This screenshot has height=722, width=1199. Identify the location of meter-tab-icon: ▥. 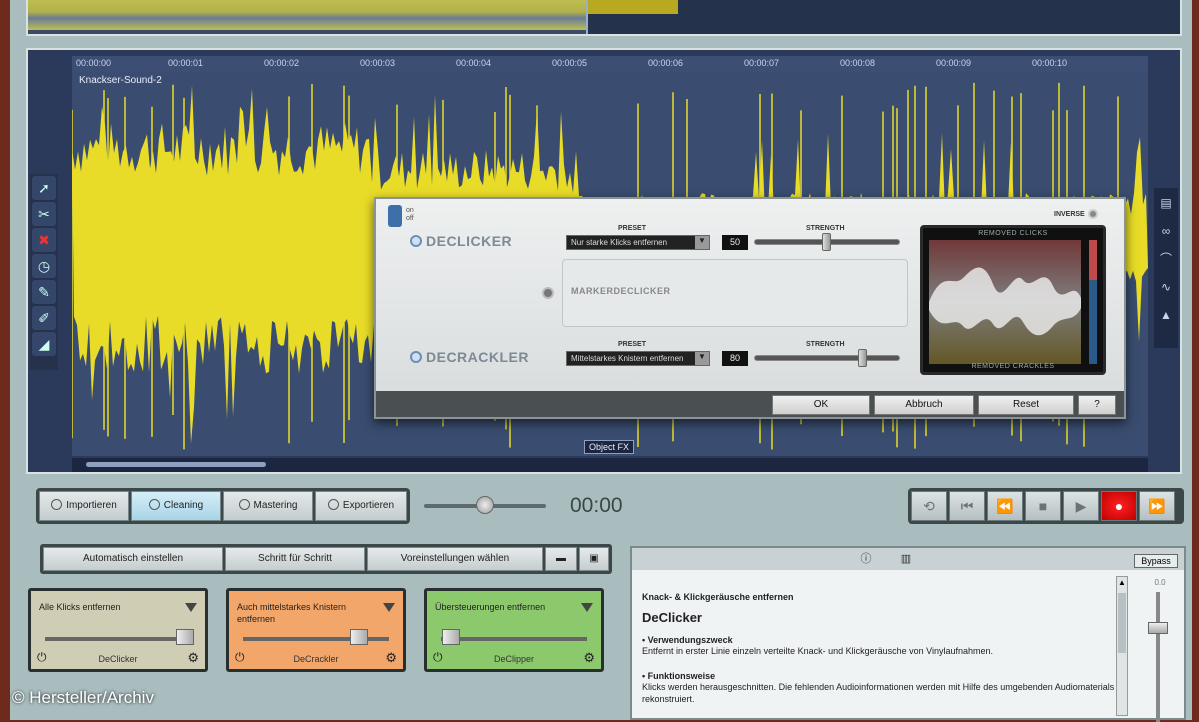
(906, 559).